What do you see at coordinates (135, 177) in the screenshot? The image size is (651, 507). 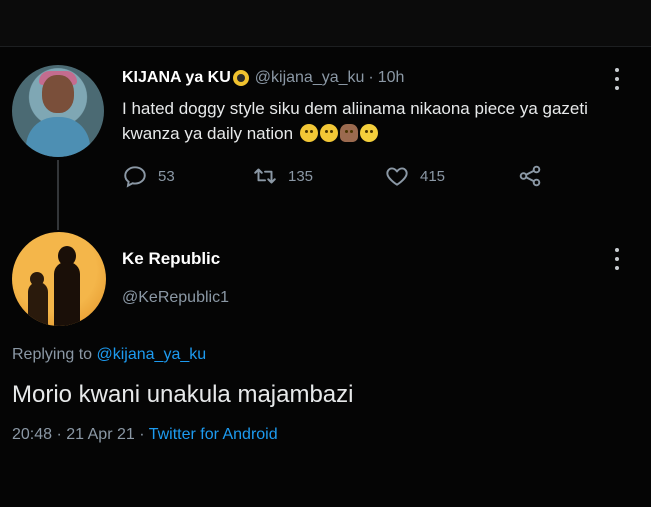 I see `reply-icon` at bounding box center [135, 177].